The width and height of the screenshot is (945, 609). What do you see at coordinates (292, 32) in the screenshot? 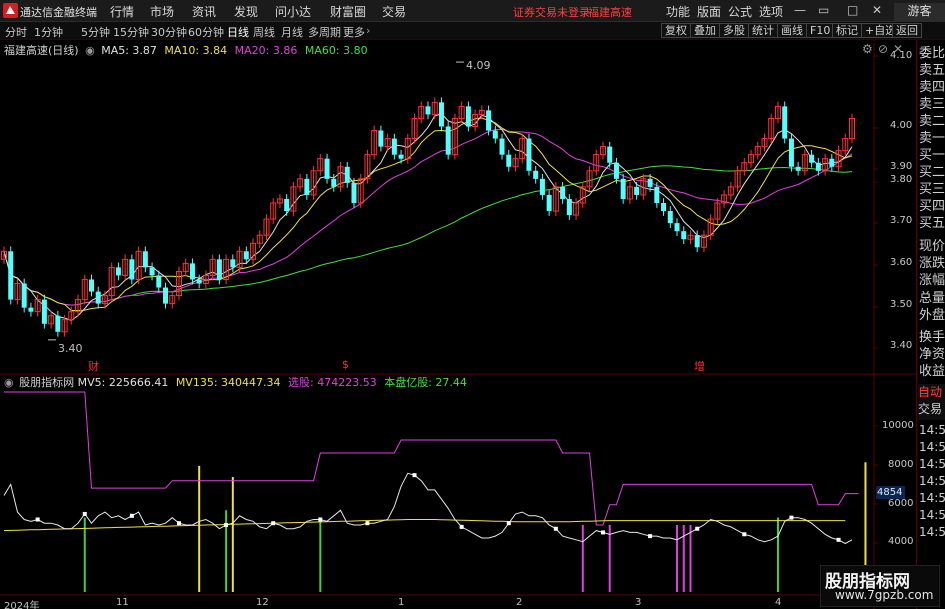
I see `period-monthly: 月线` at bounding box center [292, 32].